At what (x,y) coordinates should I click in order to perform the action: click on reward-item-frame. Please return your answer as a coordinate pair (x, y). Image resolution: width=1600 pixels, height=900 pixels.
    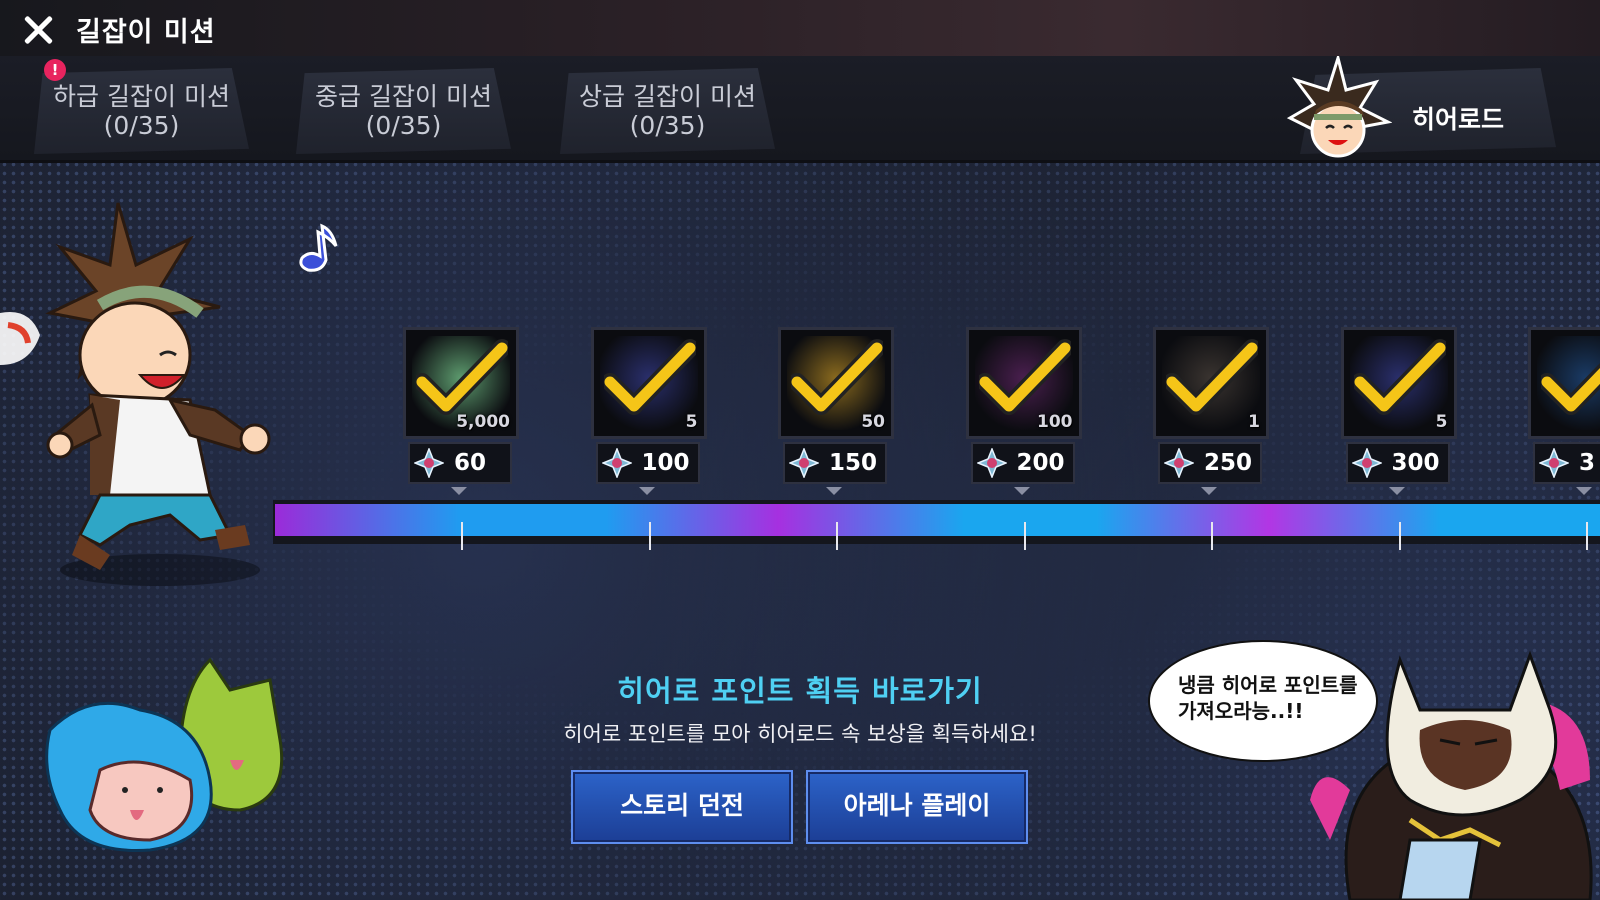
    Looking at the image, I should click on (1564, 383).